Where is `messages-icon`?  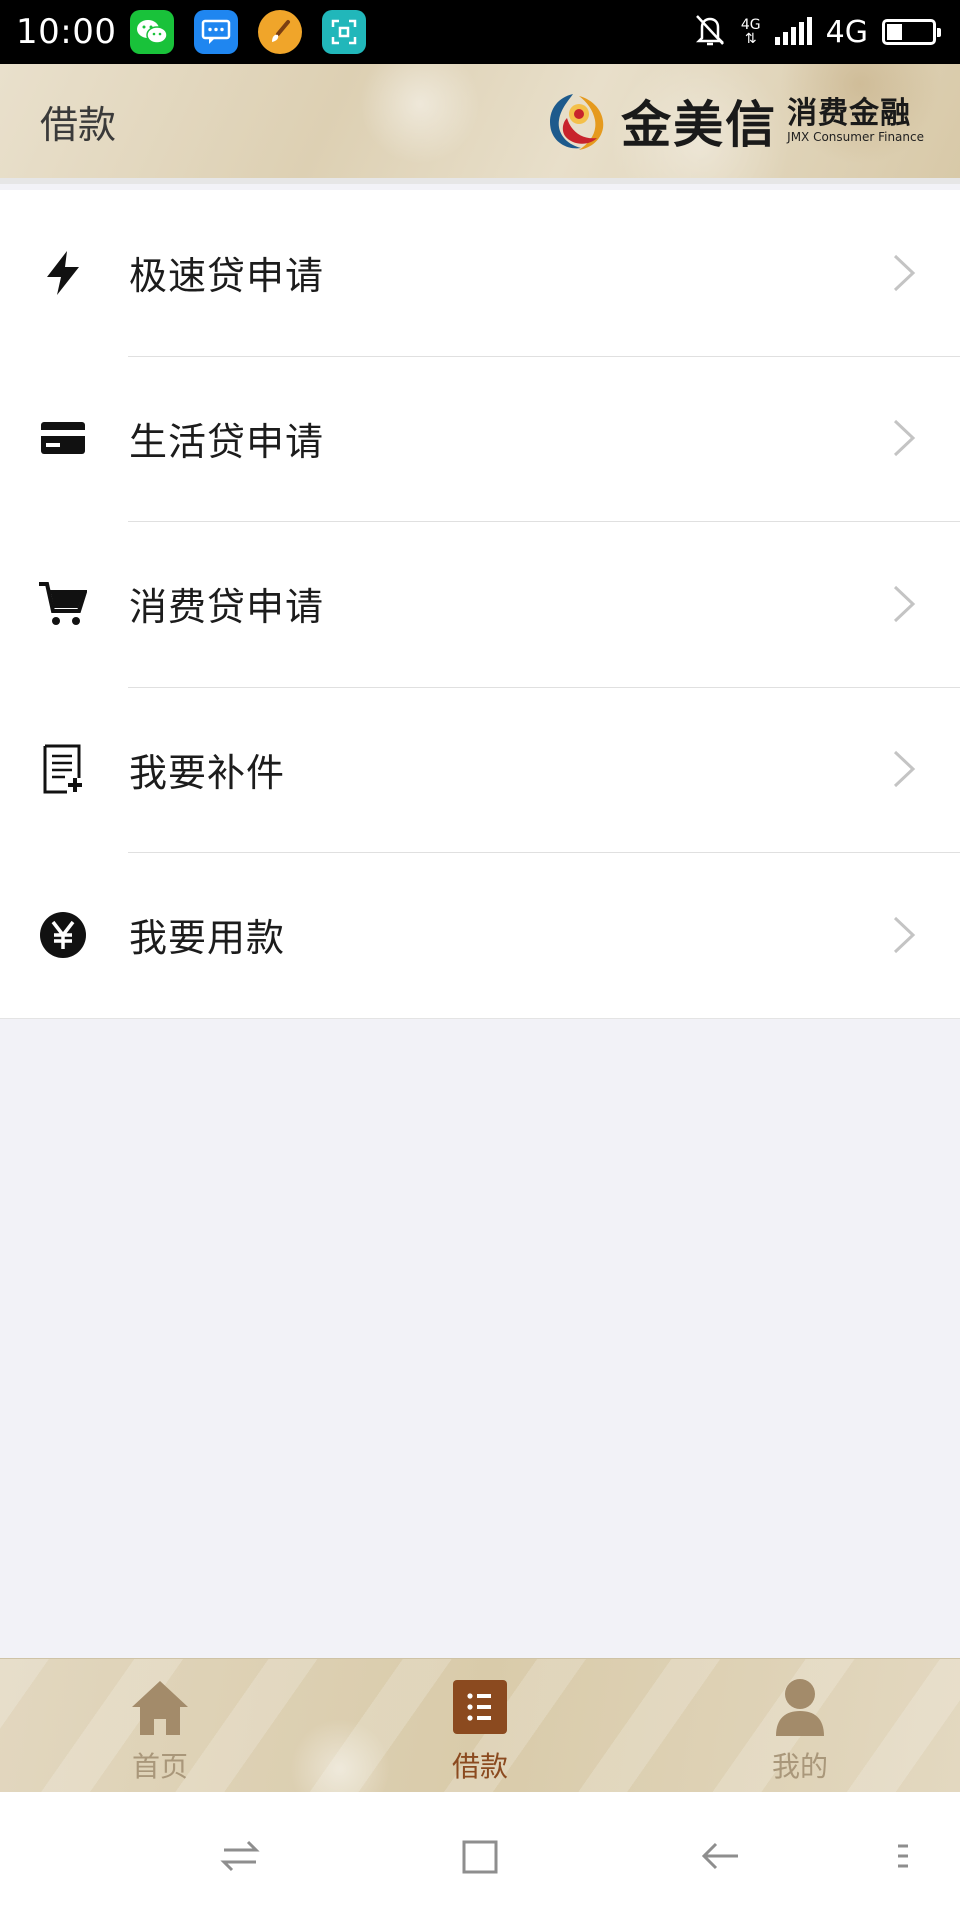
messages-icon is located at coordinates (216, 32).